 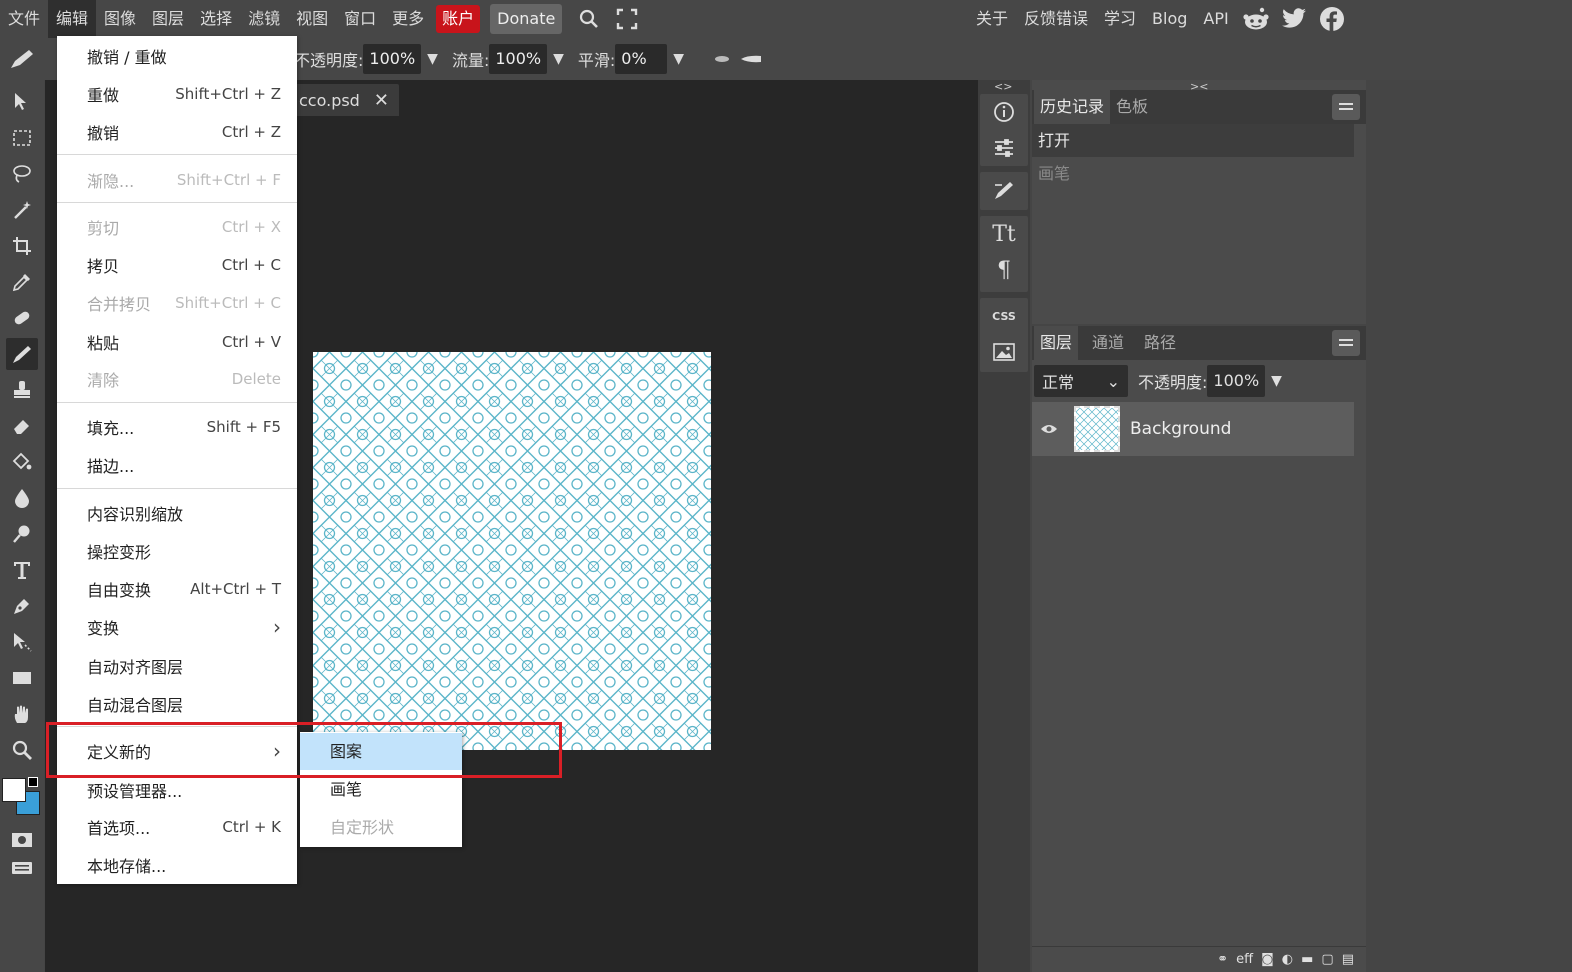 I want to click on link-about: 关于, so click(x=992, y=19).